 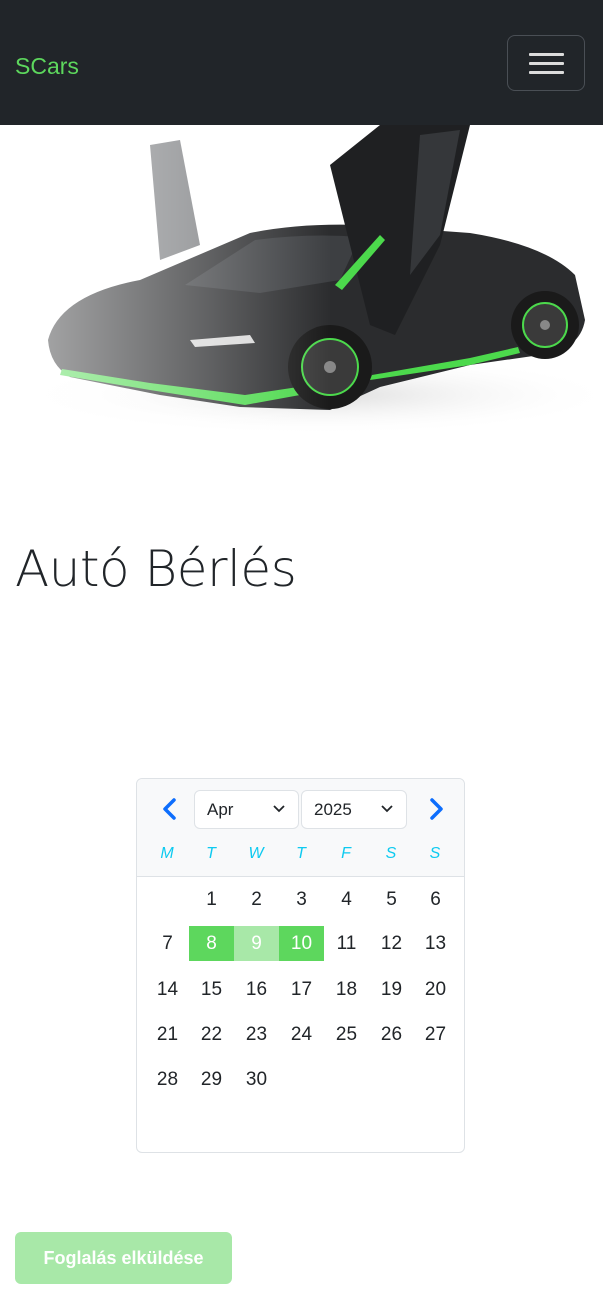 What do you see at coordinates (300, 828) in the screenshot?
I see `datepicker-header: Apr 2025 M T W T F S S` at bounding box center [300, 828].